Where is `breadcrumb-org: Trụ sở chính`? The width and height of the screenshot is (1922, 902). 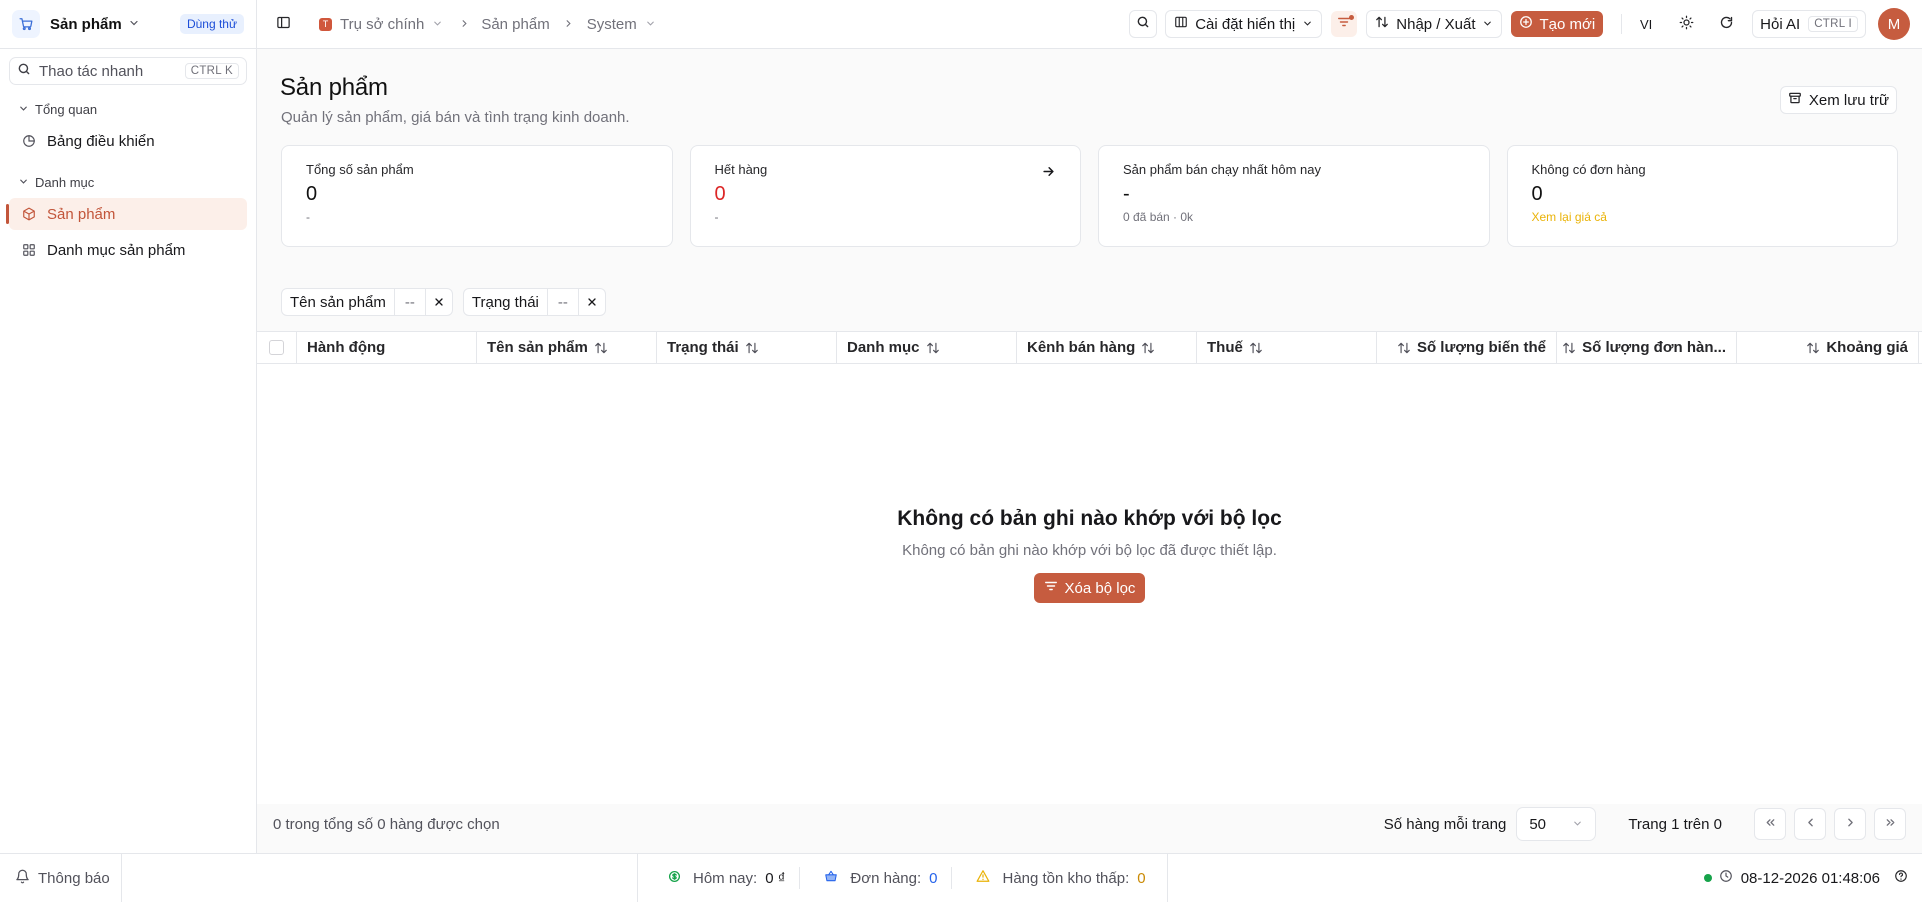 breadcrumb-org: Trụ sở chính is located at coordinates (382, 24).